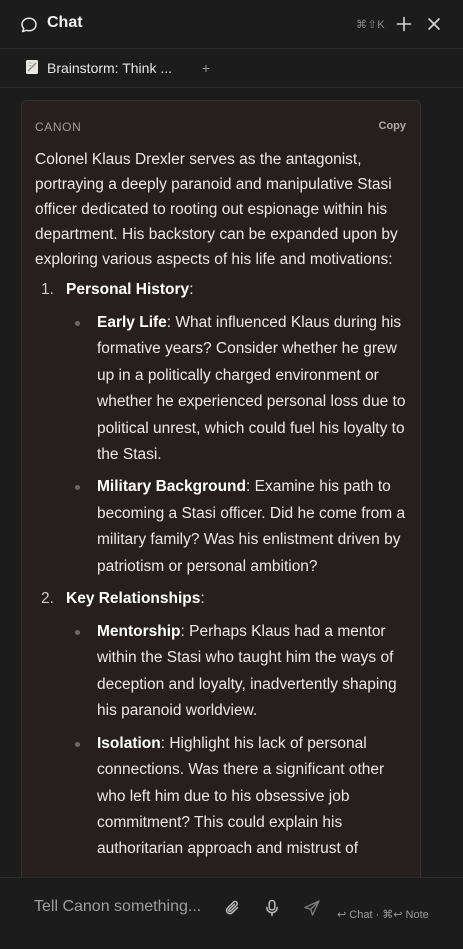  Describe the element at coordinates (171, 487) in the screenshot. I see `bullet-term: Military Background` at that location.